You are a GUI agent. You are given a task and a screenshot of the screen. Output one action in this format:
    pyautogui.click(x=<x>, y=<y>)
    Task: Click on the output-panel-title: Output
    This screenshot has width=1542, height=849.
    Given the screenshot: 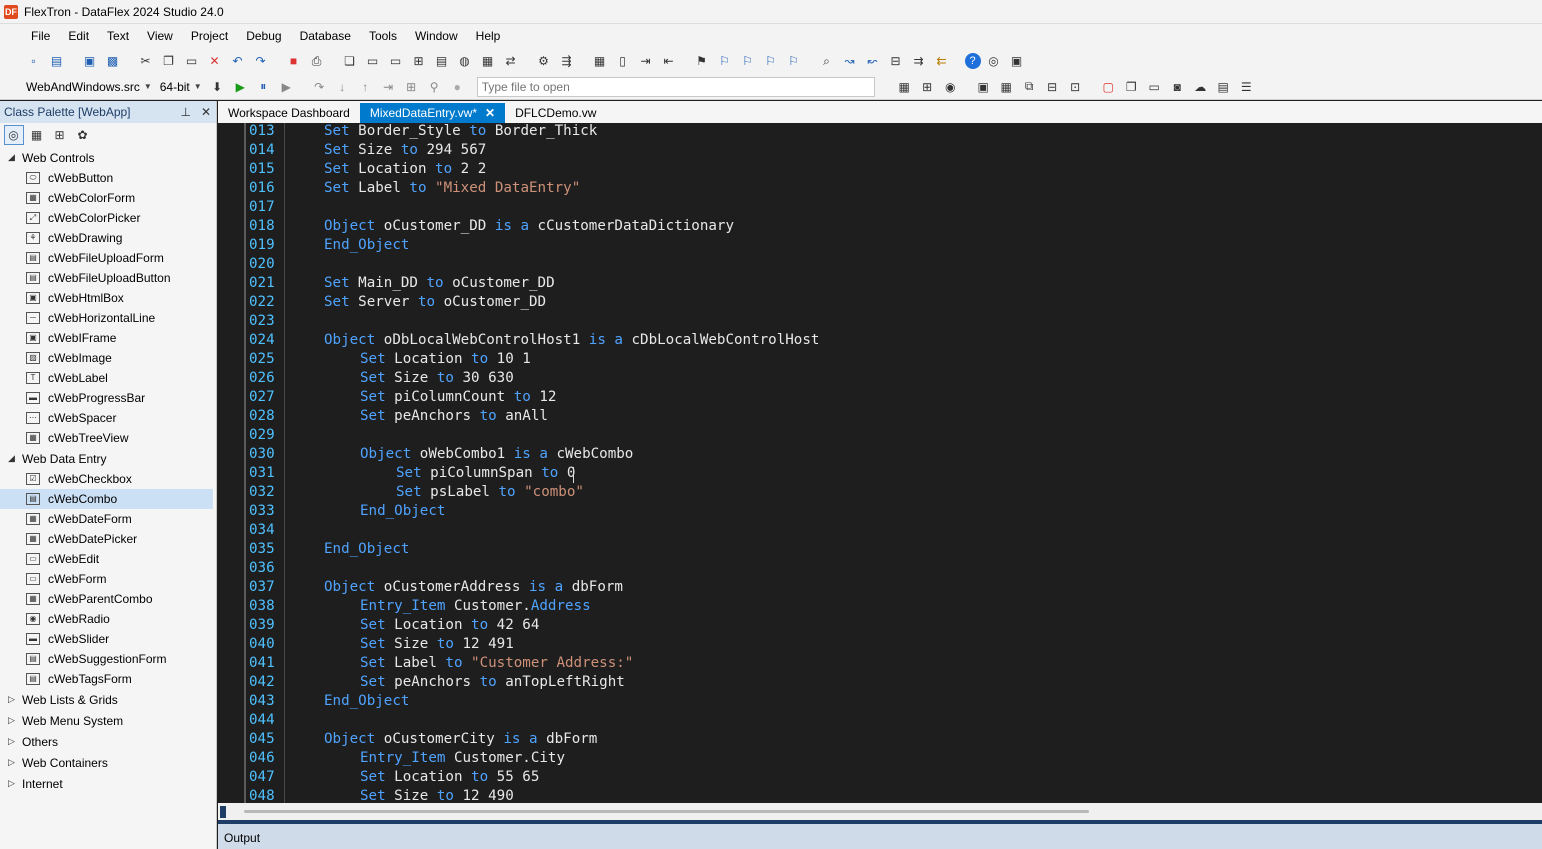 What is the action you would take?
    pyautogui.click(x=242, y=838)
    